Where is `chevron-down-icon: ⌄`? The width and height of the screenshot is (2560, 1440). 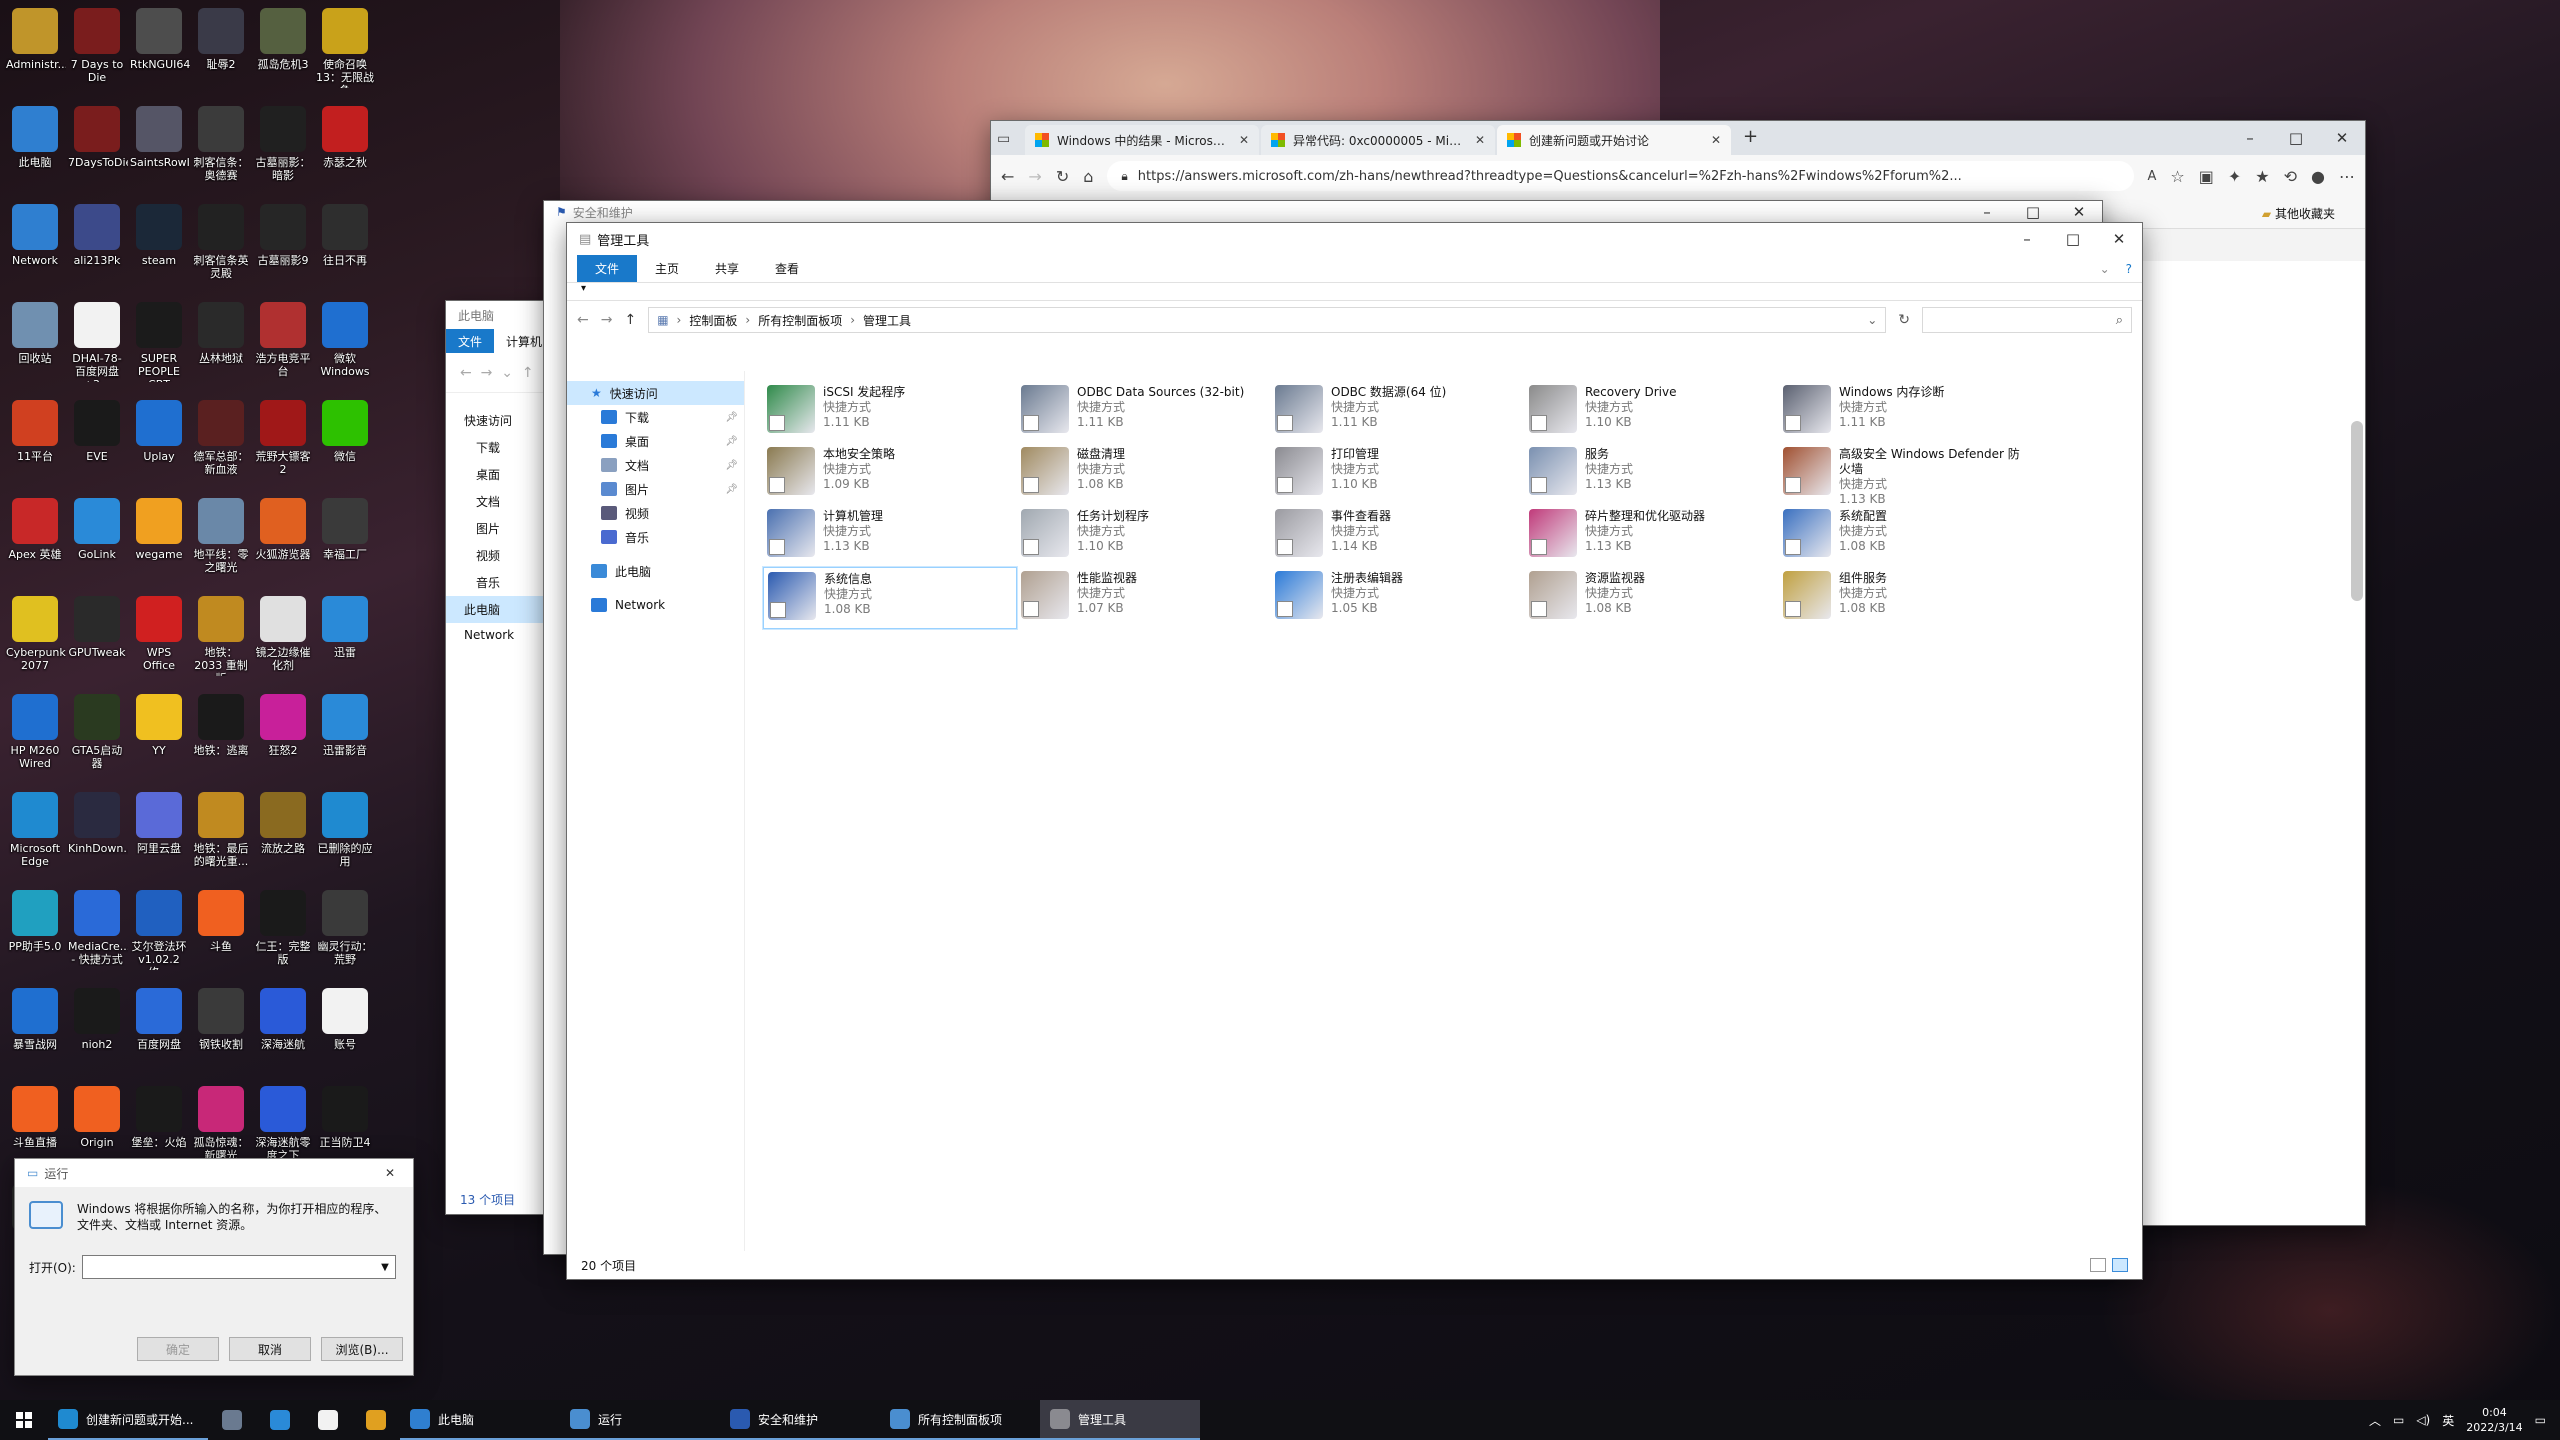
chevron-down-icon: ⌄ is located at coordinates (1872, 320).